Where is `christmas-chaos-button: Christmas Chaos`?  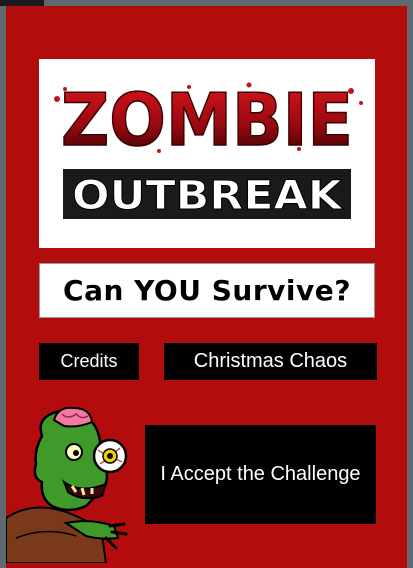 christmas-chaos-button: Christmas Chaos is located at coordinates (270, 361).